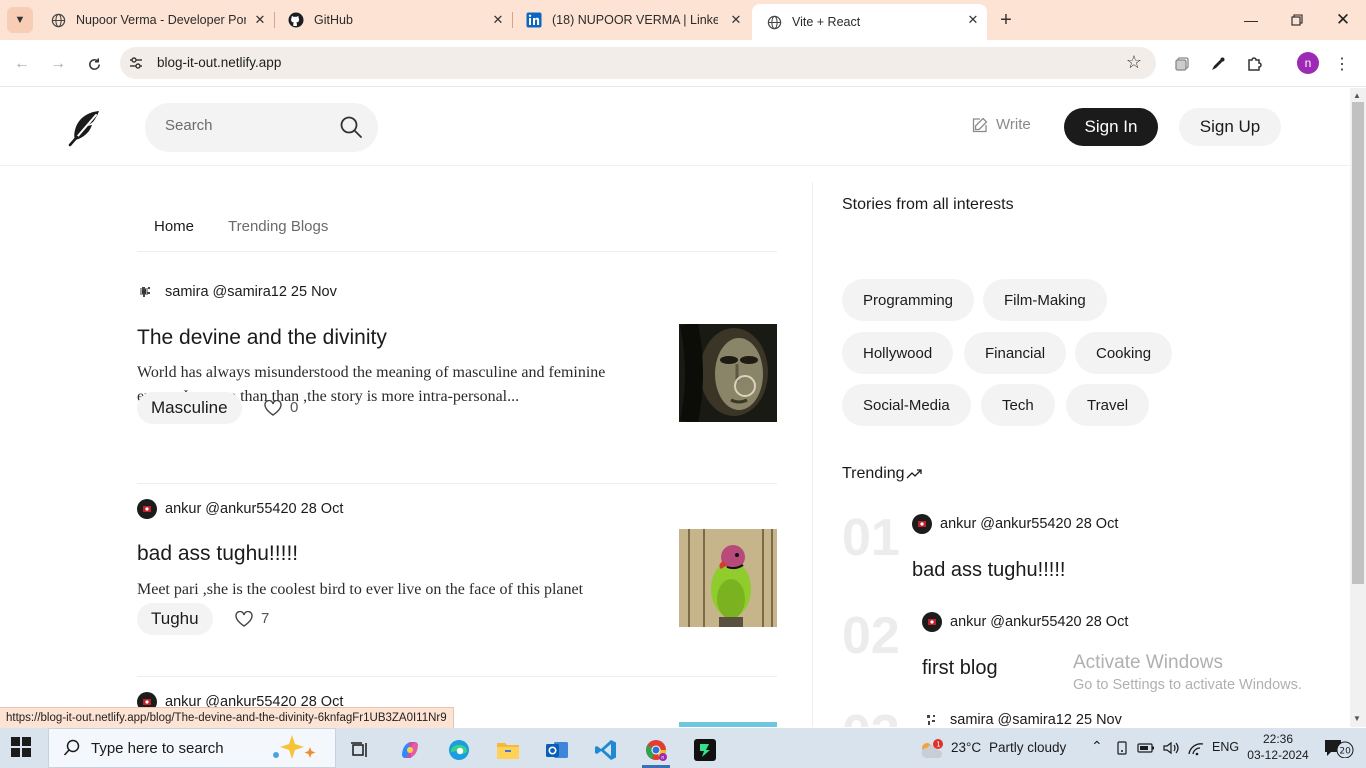 The width and height of the screenshot is (1366, 768). Describe the element at coordinates (1097, 746) in the screenshot. I see `chevron-up-icon: ⌃` at that location.